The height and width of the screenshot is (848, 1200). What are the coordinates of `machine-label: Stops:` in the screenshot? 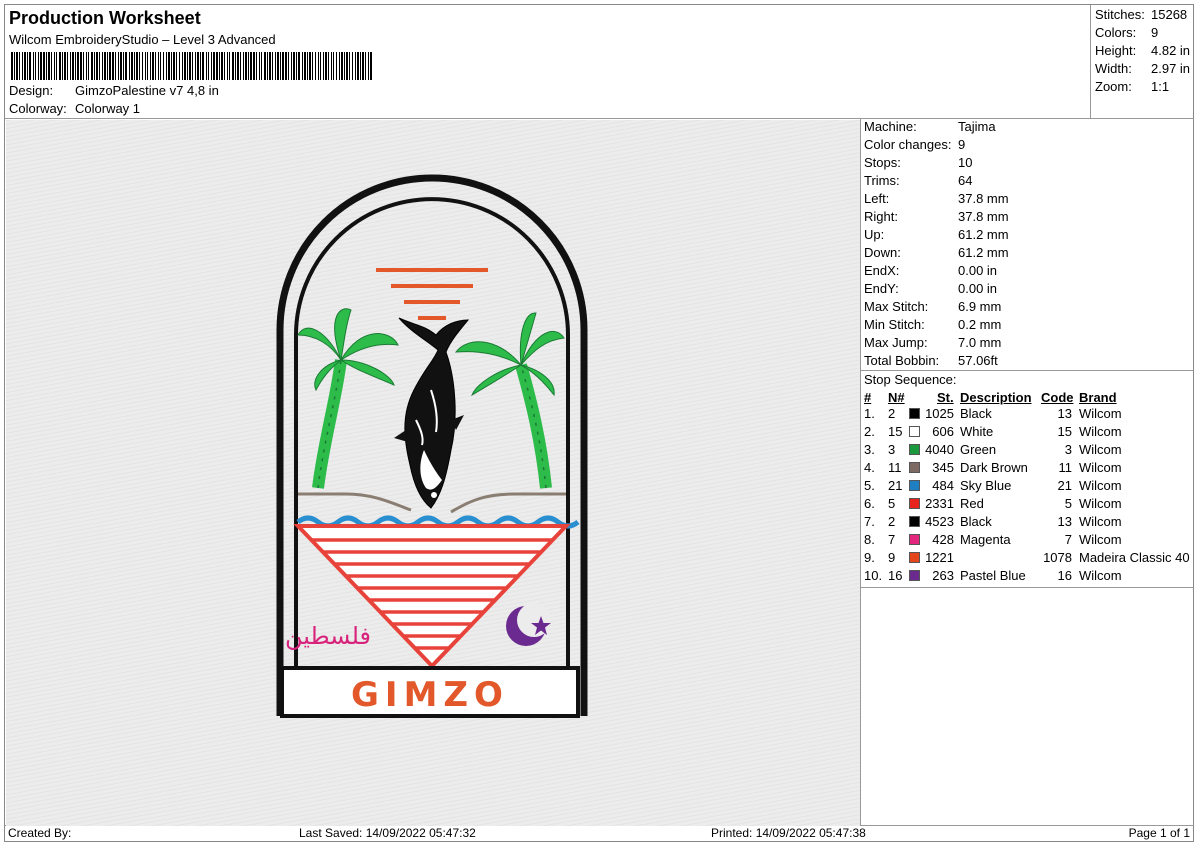 It's located at (882, 162).